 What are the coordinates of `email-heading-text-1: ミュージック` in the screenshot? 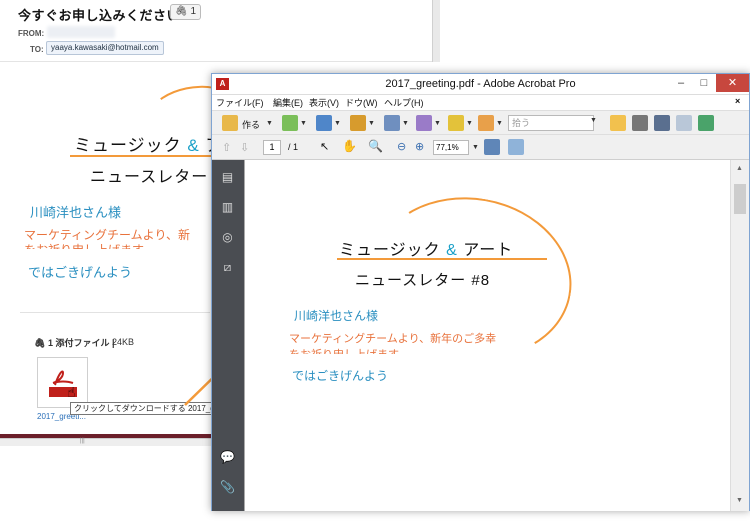 It's located at (131, 145).